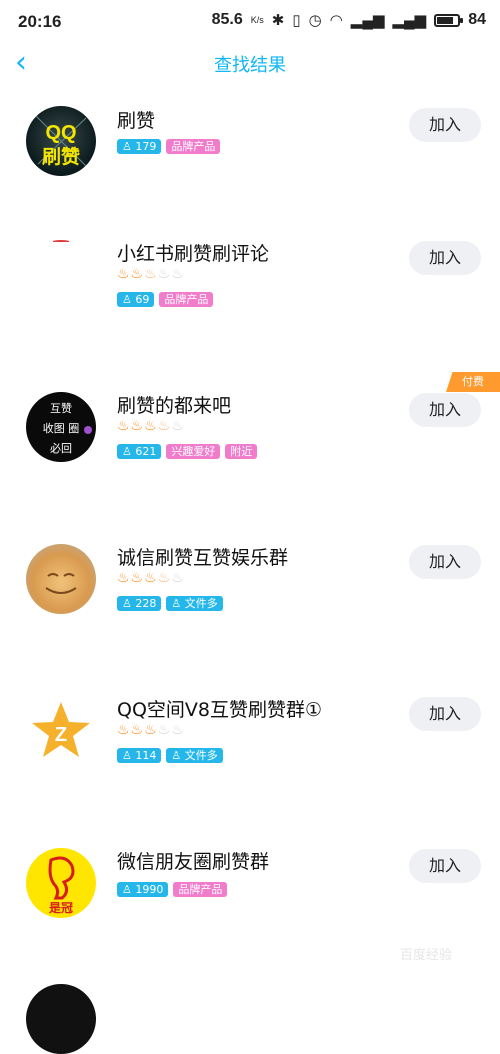 The width and height of the screenshot is (500, 1054). What do you see at coordinates (336, 20) in the screenshot?
I see `wifi-icon: ◠` at bounding box center [336, 20].